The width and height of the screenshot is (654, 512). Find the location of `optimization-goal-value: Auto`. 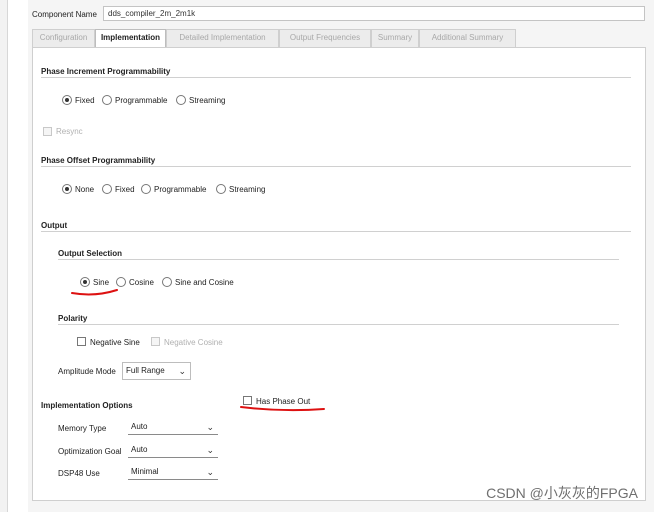

optimization-goal-value: Auto is located at coordinates (139, 449).